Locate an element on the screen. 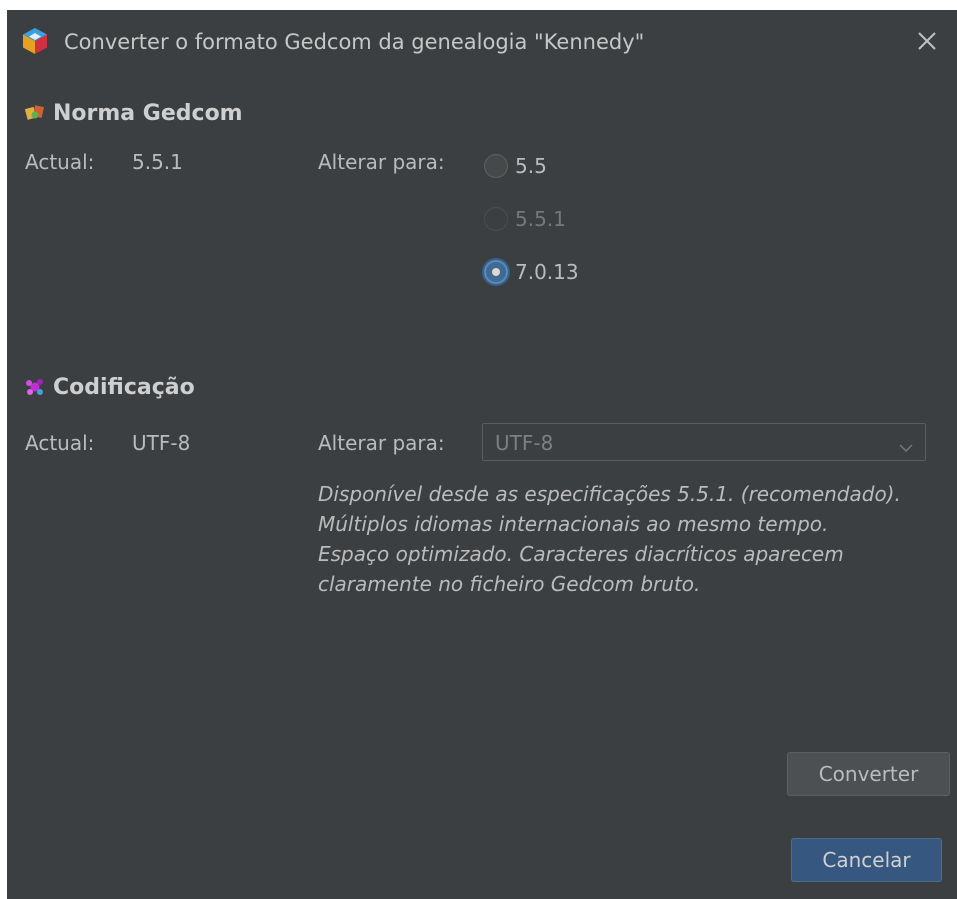 Image resolution: width=957 pixels, height=899 pixels. encoding-select: UTF-8 is located at coordinates (704, 442).